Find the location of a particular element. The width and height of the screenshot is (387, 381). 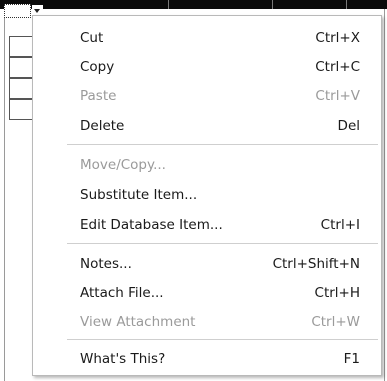

selected-cell is located at coordinates (17, 11).